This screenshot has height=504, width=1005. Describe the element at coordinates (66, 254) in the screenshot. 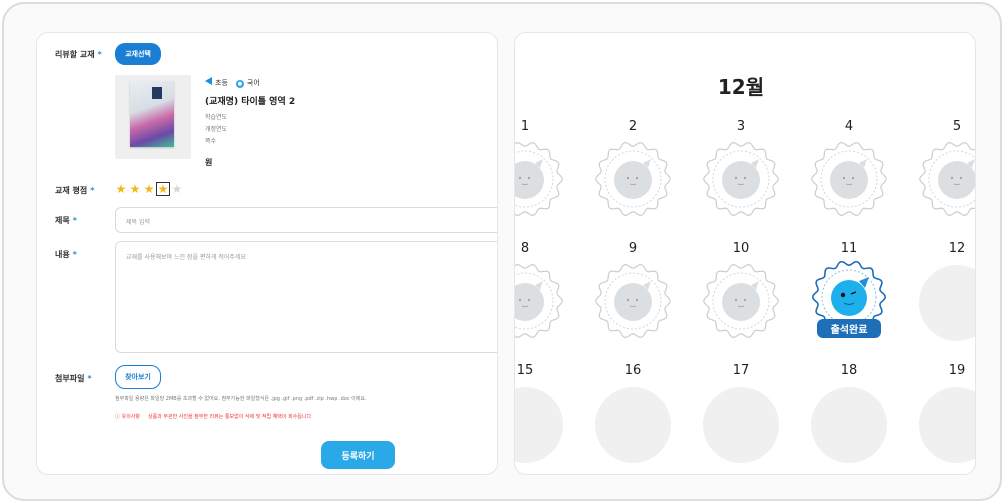

I see `content-label: 내용 *` at that location.